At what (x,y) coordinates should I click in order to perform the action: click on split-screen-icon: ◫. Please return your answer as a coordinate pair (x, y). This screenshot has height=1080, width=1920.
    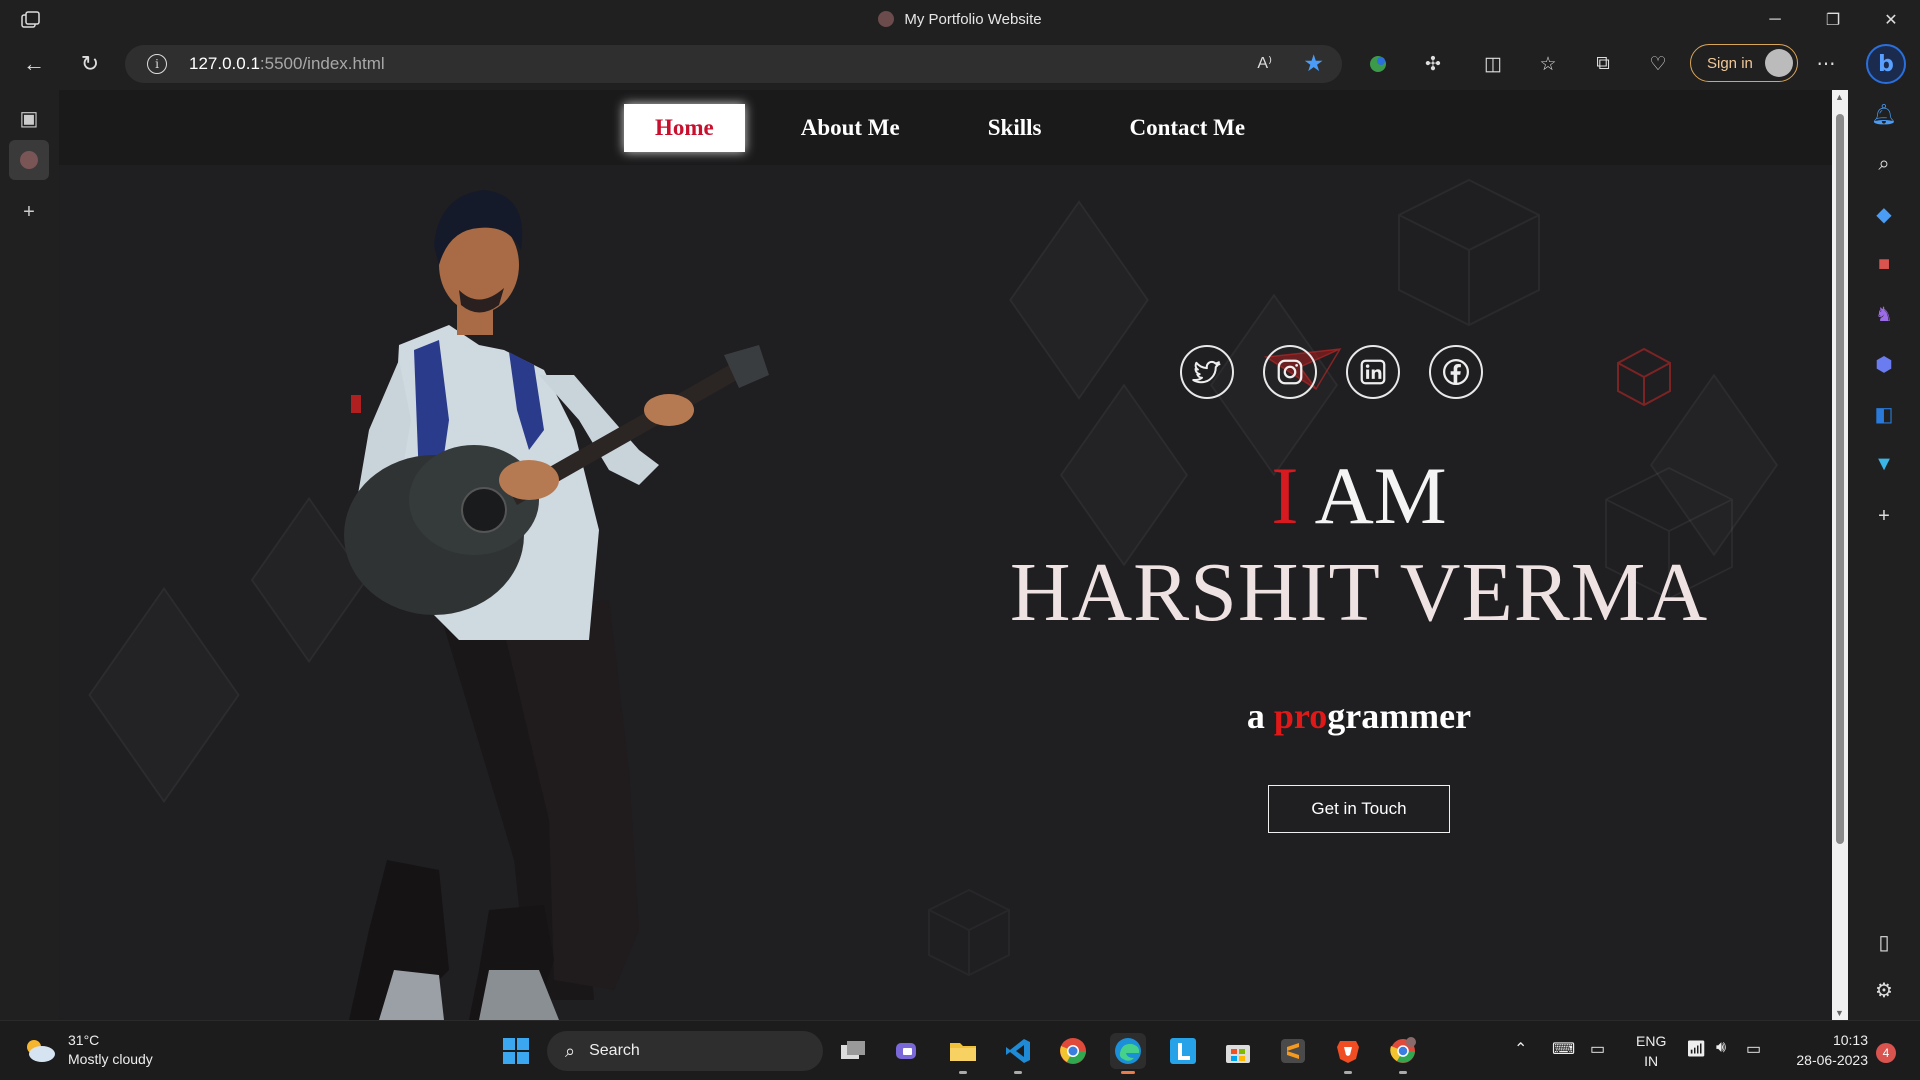
    Looking at the image, I should click on (1493, 64).